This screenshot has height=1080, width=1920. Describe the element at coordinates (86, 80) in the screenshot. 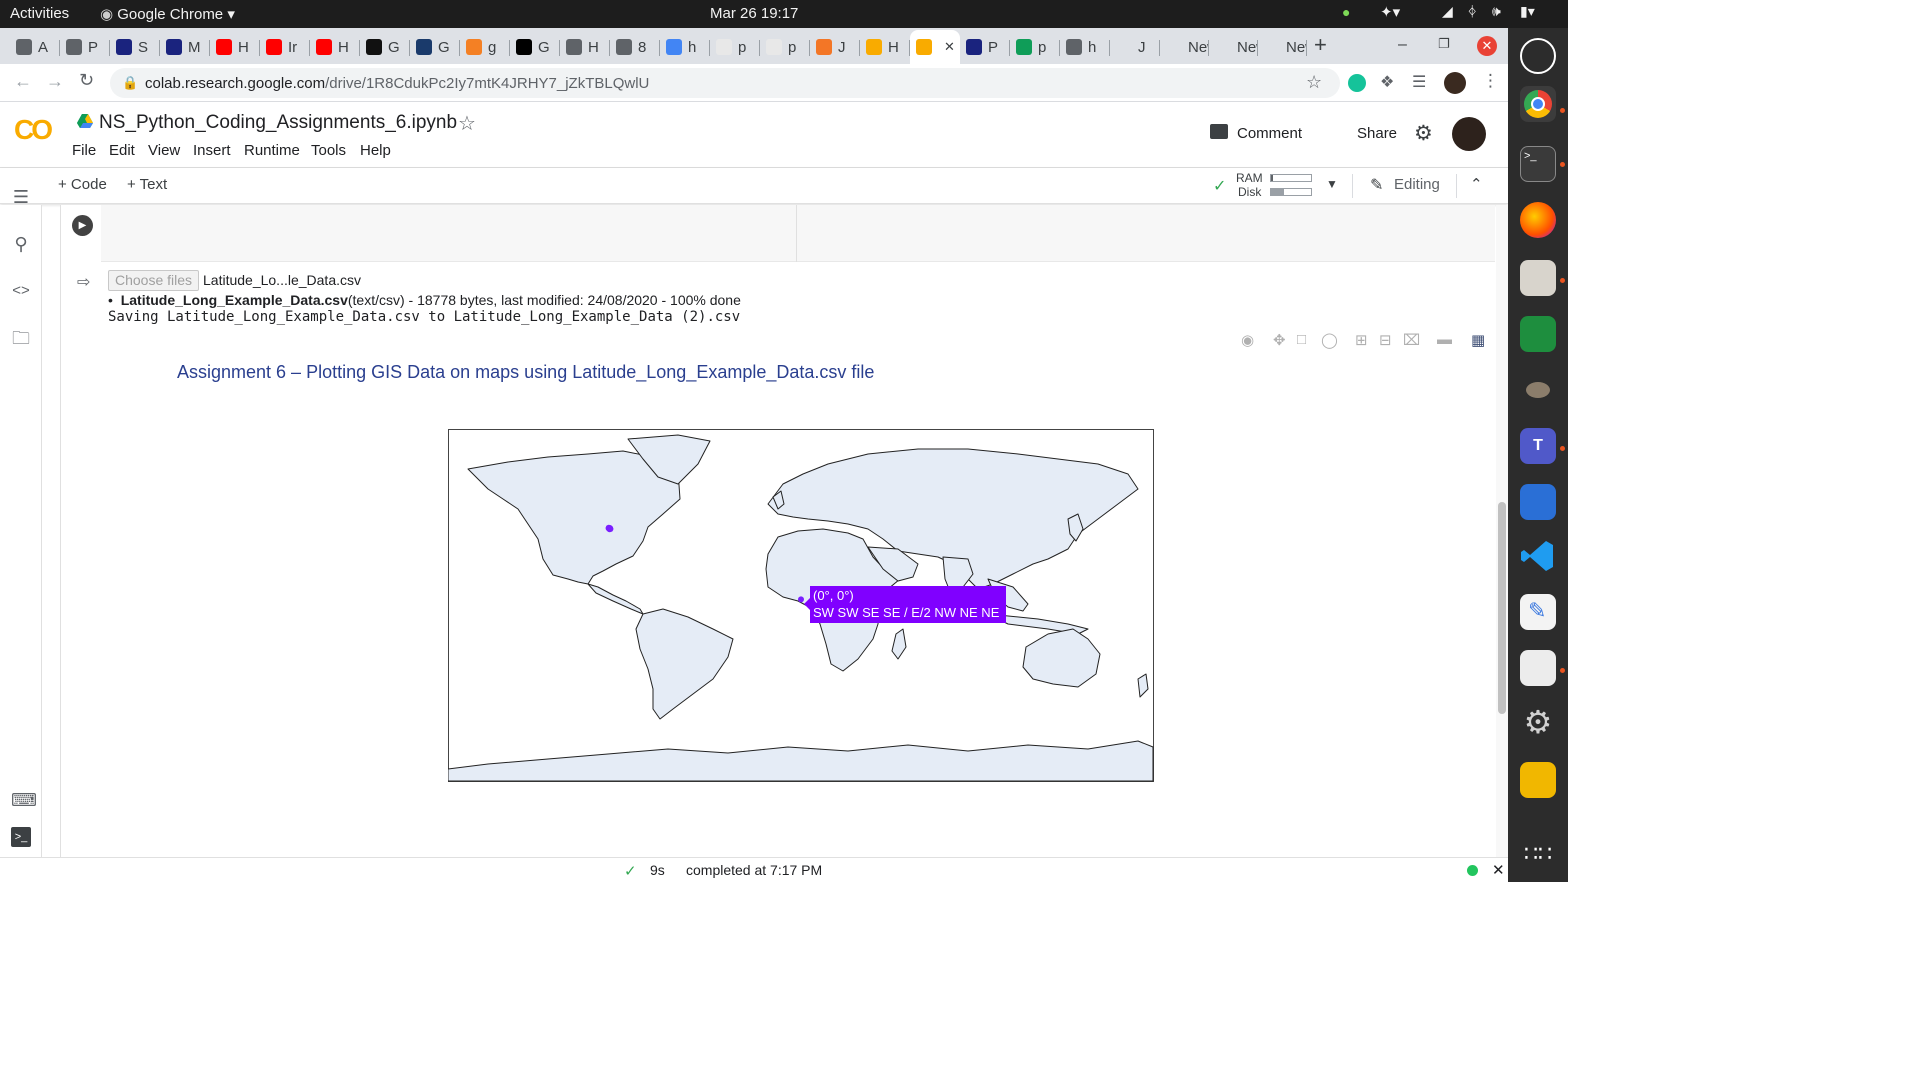

I see `reload-icon: ↻` at that location.